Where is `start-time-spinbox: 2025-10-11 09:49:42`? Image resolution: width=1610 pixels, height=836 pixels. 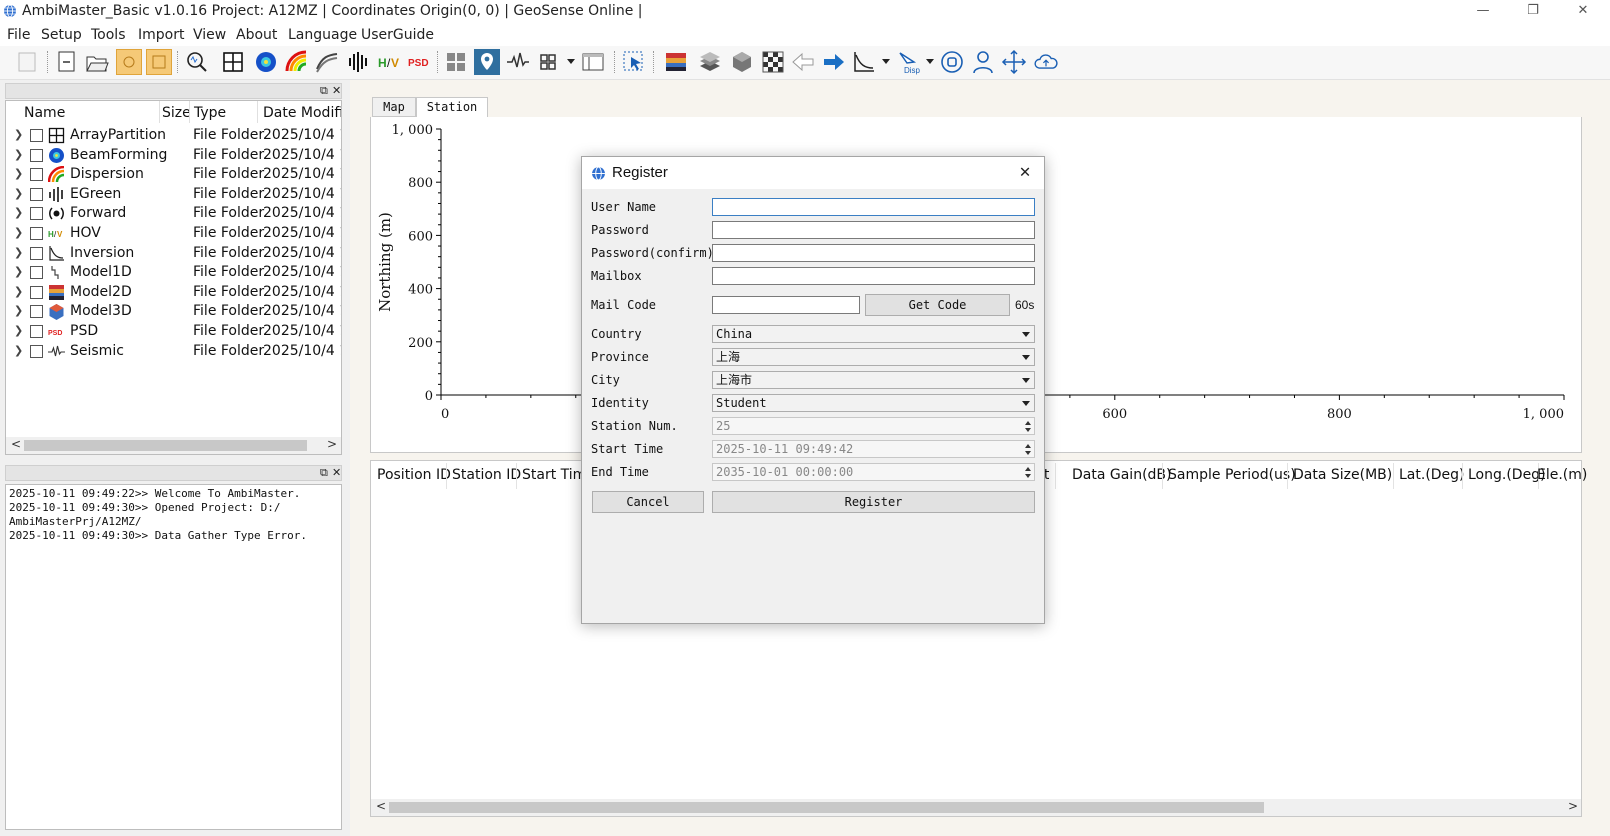
start-time-spinbox: 2025-10-11 09:49:42 is located at coordinates (873, 449).